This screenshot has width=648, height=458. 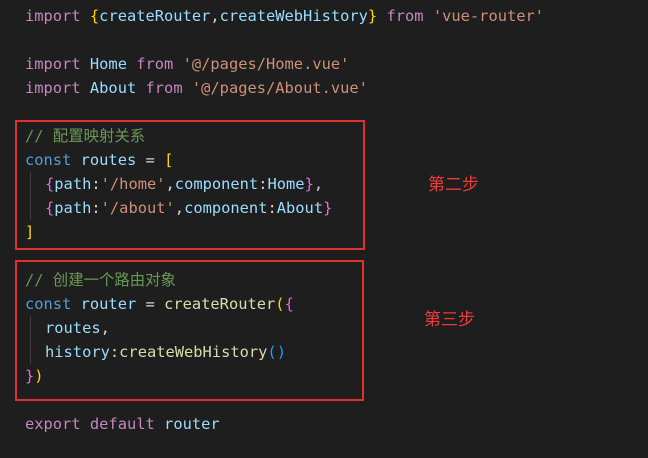 I want to click on code-line-4: // 配置映射关系, so click(x=85, y=136).